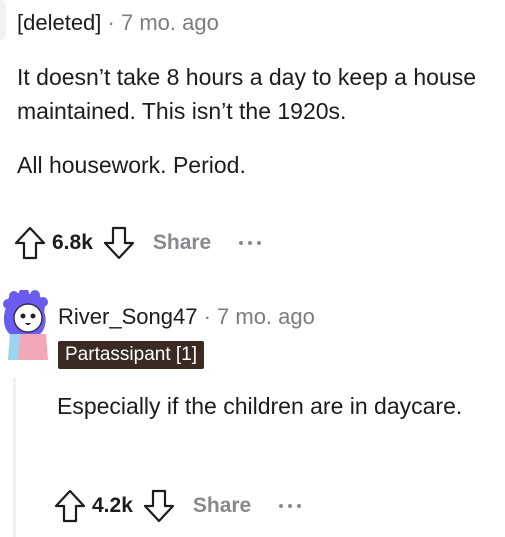  I want to click on vote-score: 6.8k, so click(72, 242).